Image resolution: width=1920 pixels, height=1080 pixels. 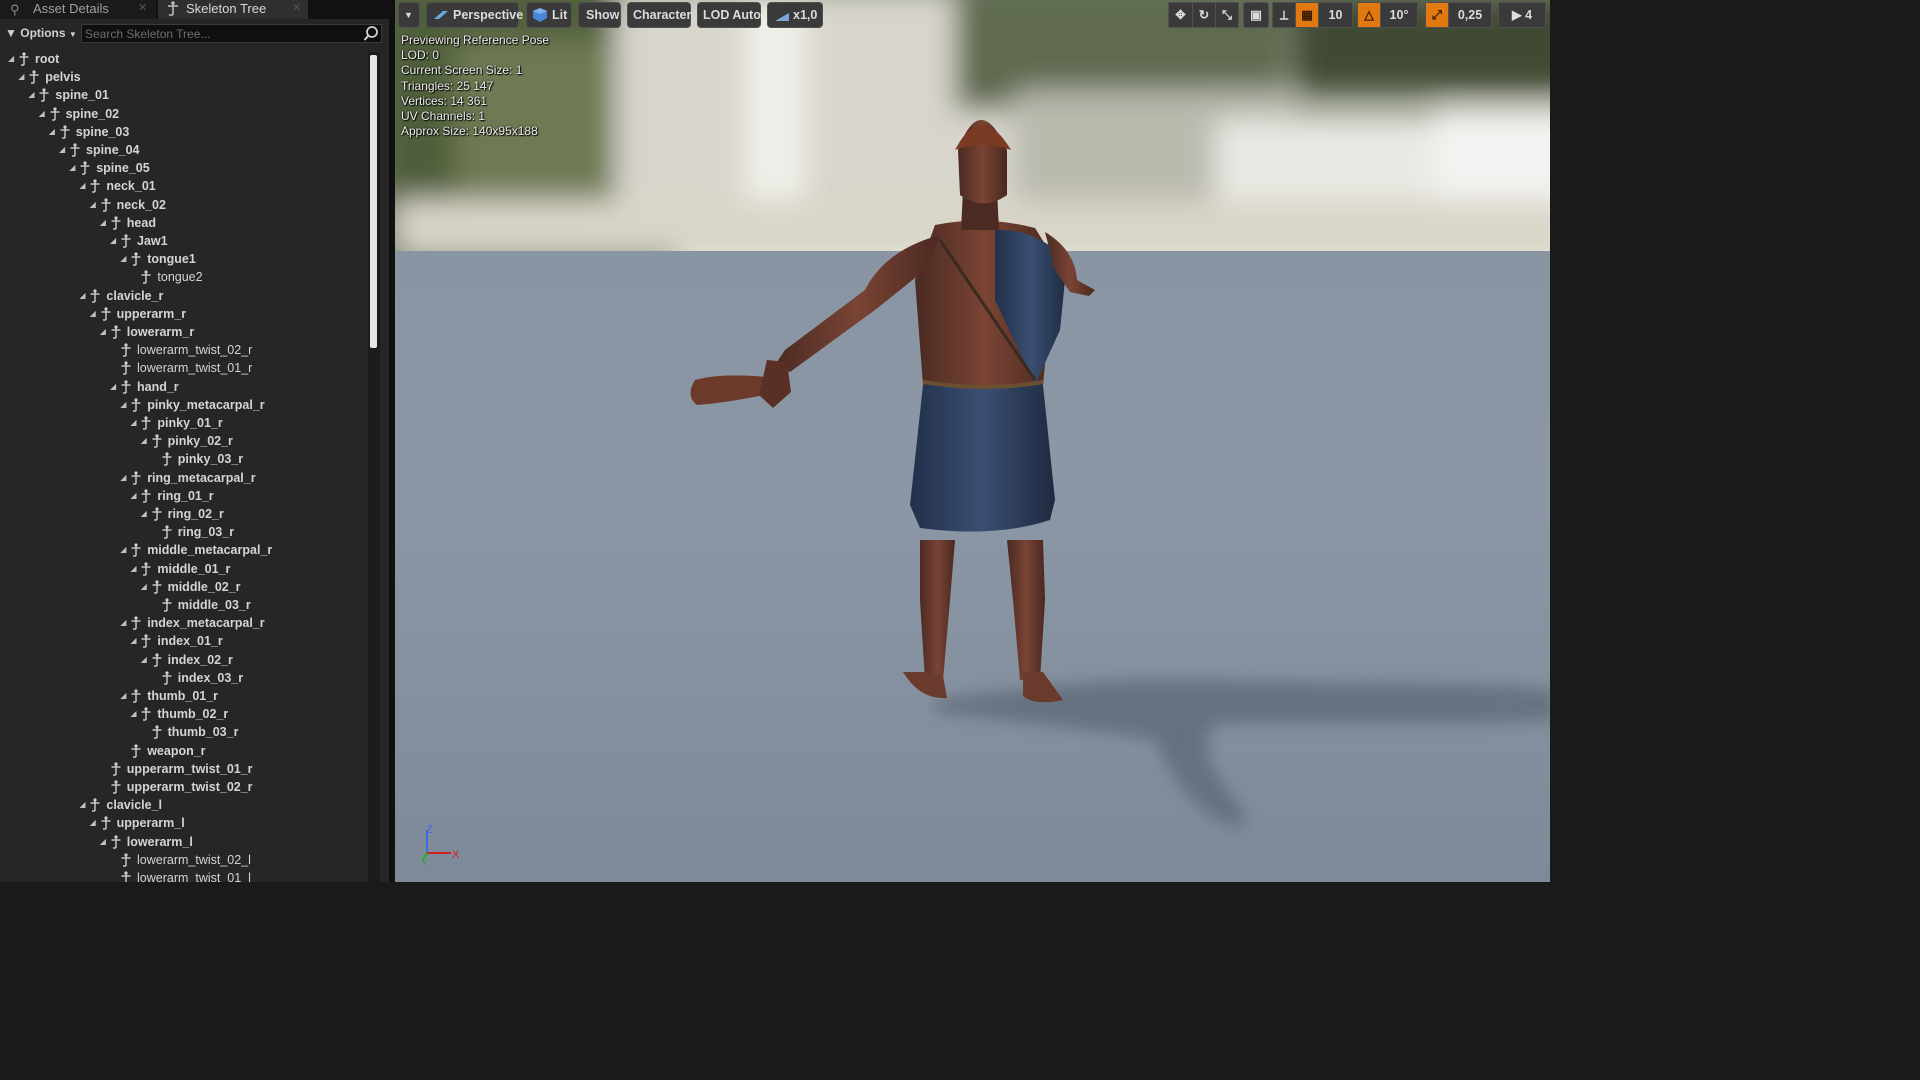 I want to click on lit-button: Lit, so click(x=549, y=15).